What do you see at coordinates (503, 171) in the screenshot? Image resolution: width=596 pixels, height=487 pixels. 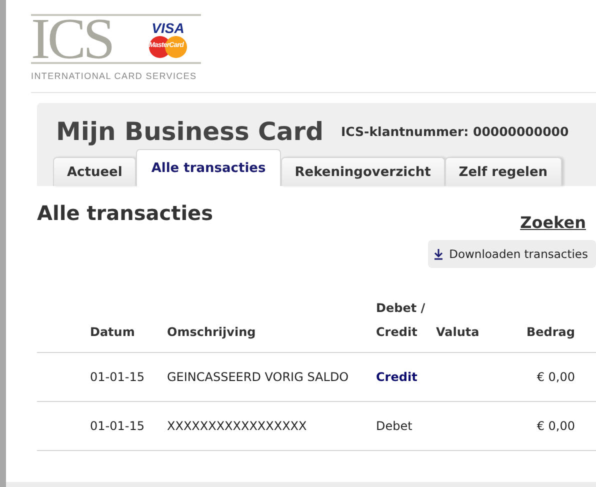 I see `tab: Zelf regelen` at bounding box center [503, 171].